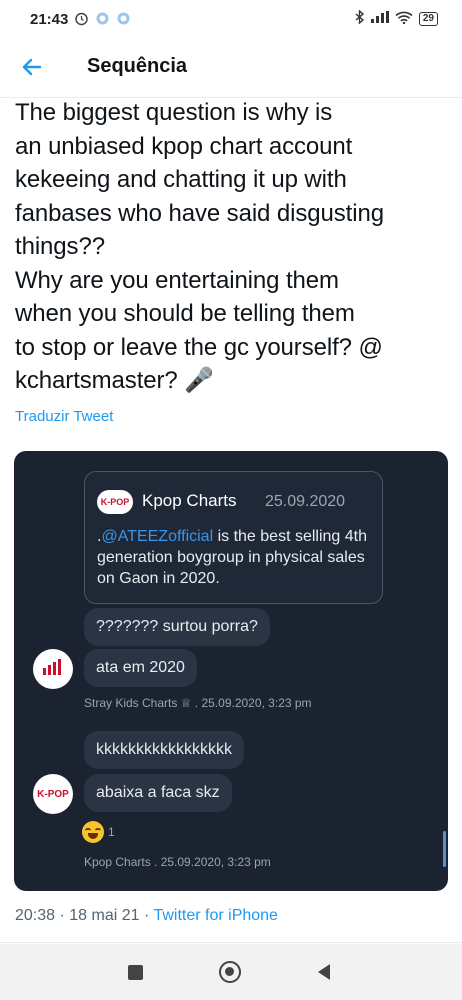  What do you see at coordinates (360, 18) in the screenshot?
I see `bluetooth-icon` at bounding box center [360, 18].